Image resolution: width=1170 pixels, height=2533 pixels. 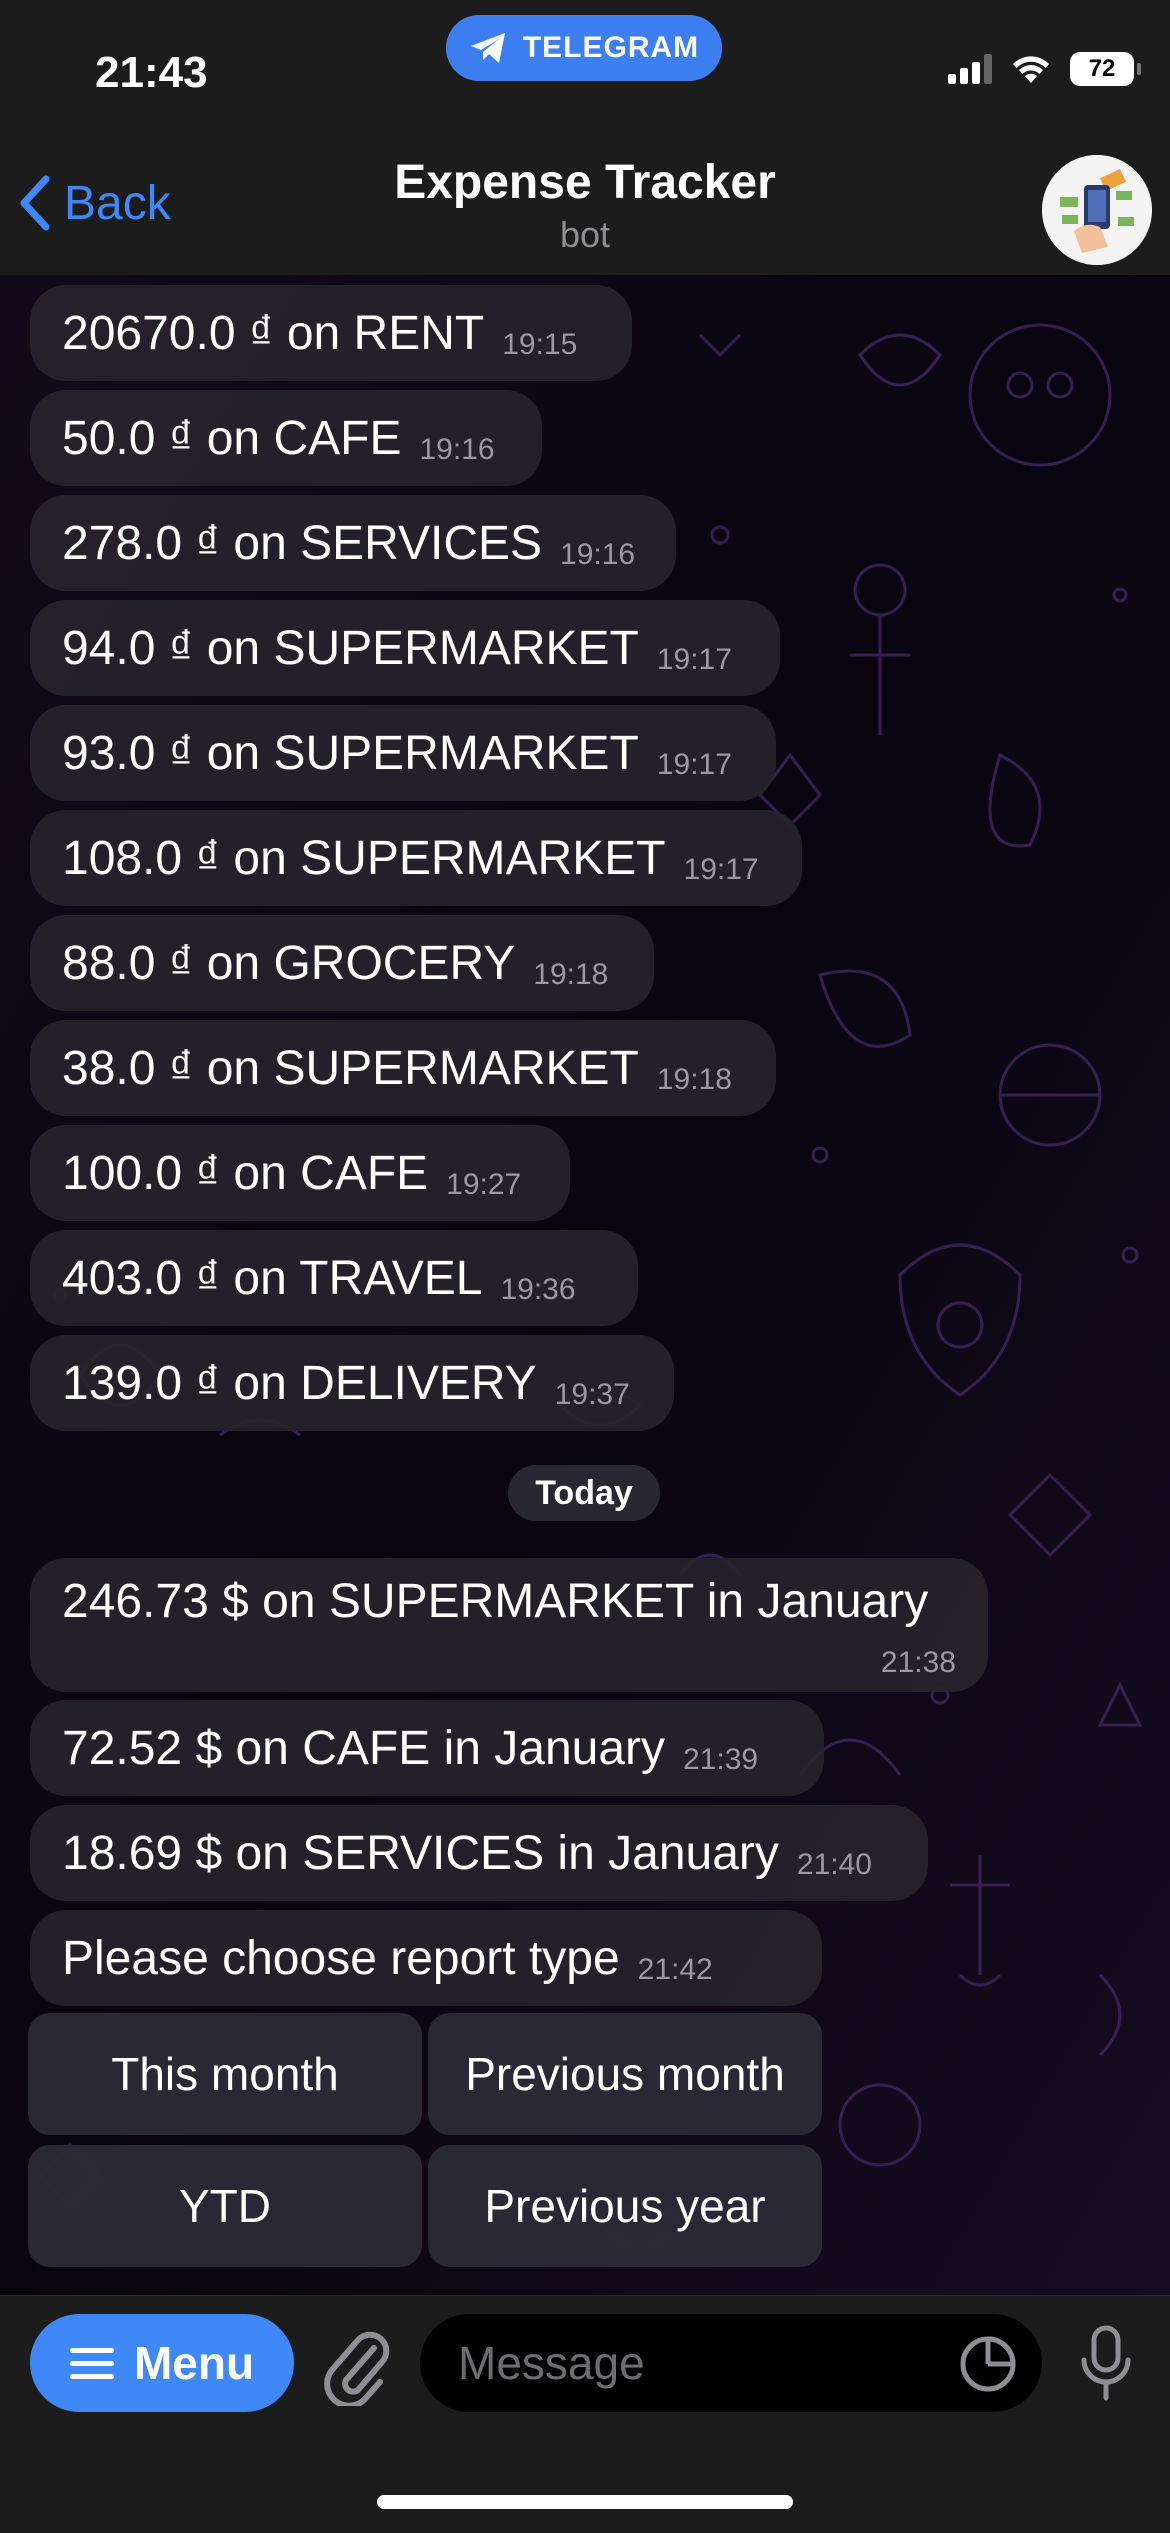 What do you see at coordinates (245, 1173) in the screenshot?
I see `message-text: 100.0 ₫ on CAFE` at bounding box center [245, 1173].